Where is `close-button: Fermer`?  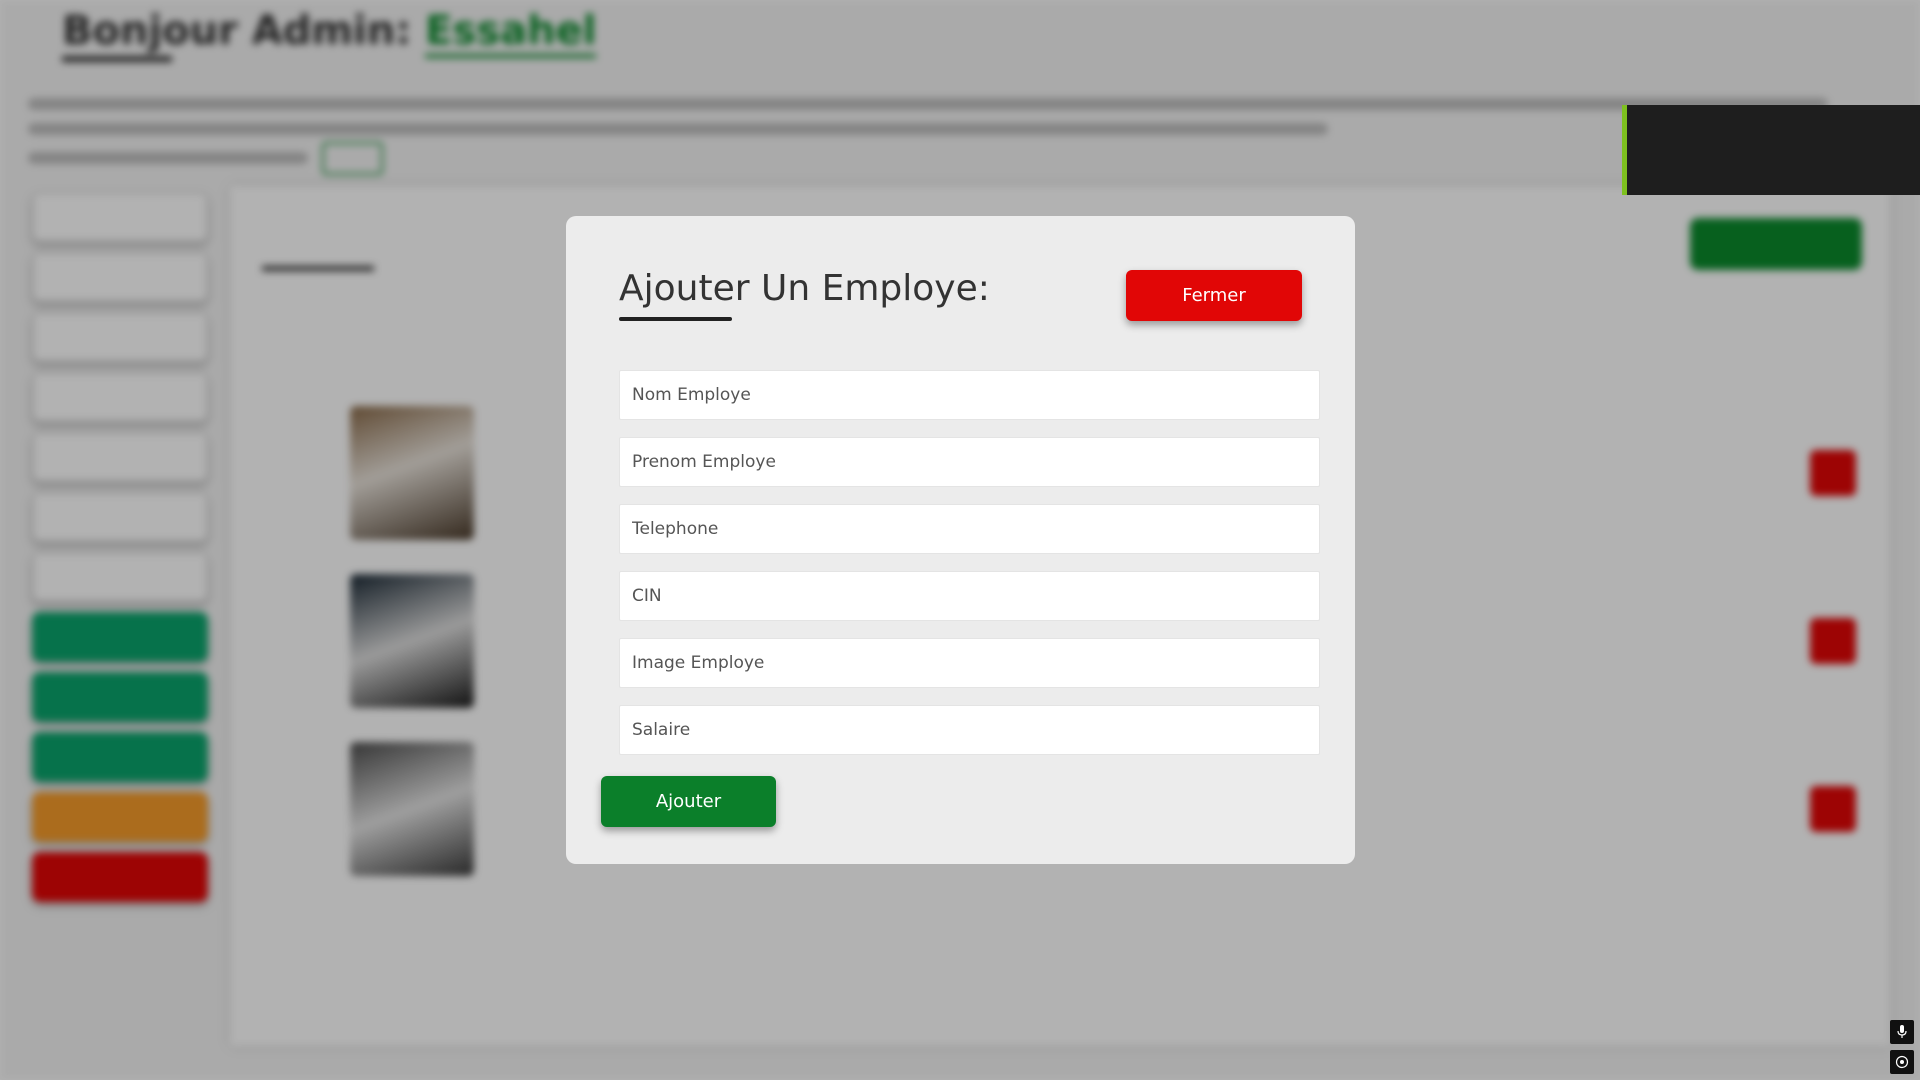 close-button: Fermer is located at coordinates (1214, 295).